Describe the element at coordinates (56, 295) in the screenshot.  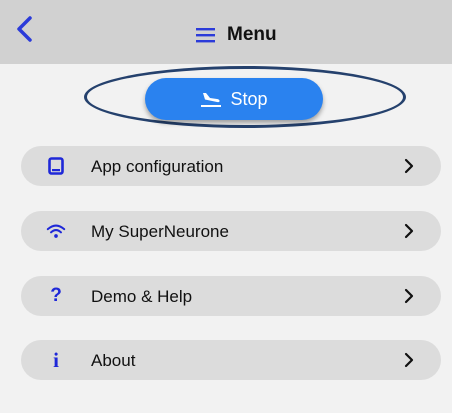
I see `question-mark-icon: ?` at that location.